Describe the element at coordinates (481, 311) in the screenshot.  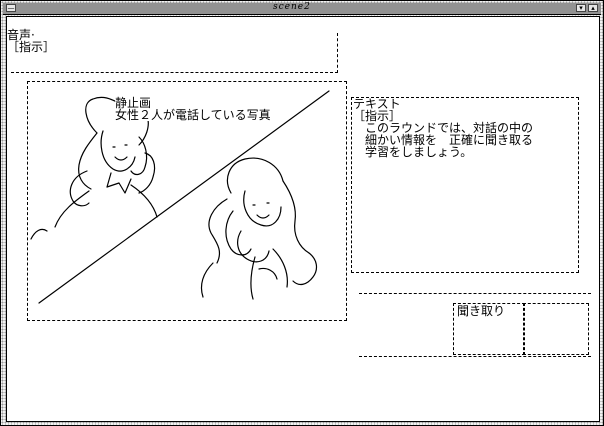
I see `dictation-label: 聞き取り` at that location.